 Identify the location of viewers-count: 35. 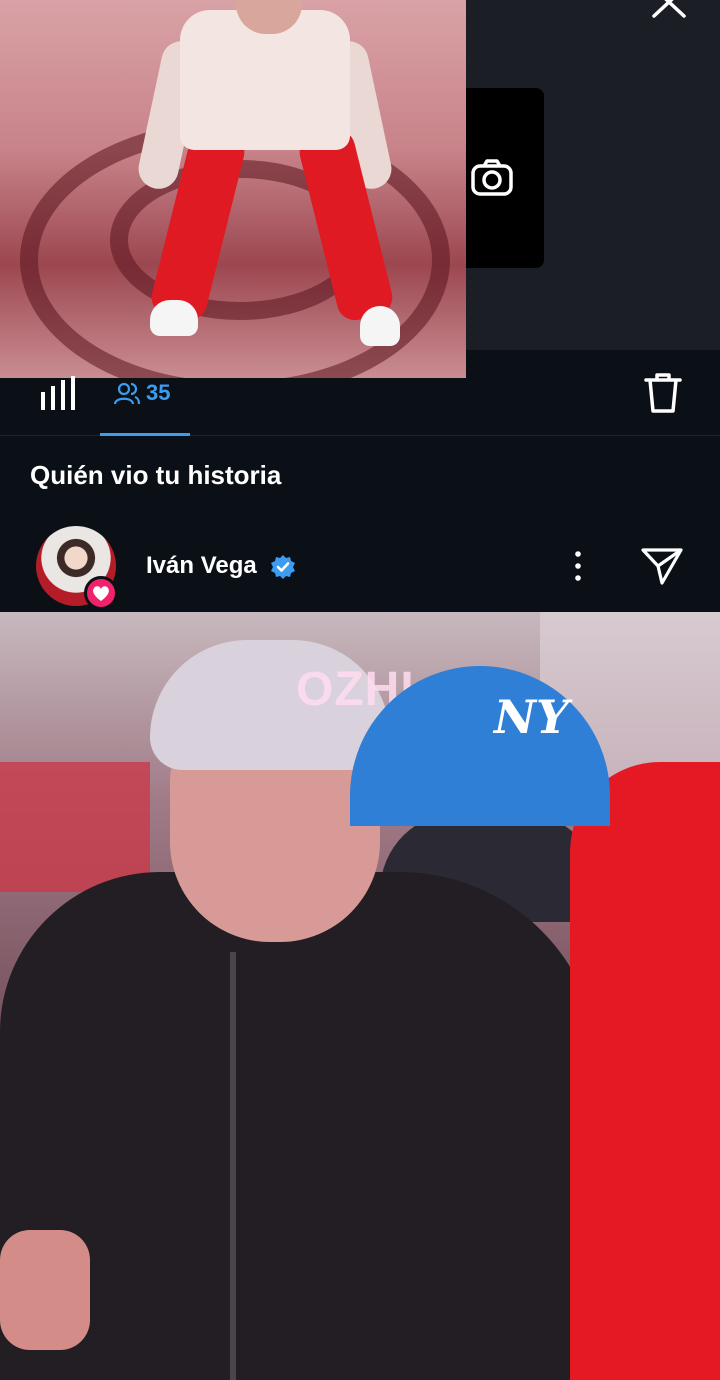
(158, 392).